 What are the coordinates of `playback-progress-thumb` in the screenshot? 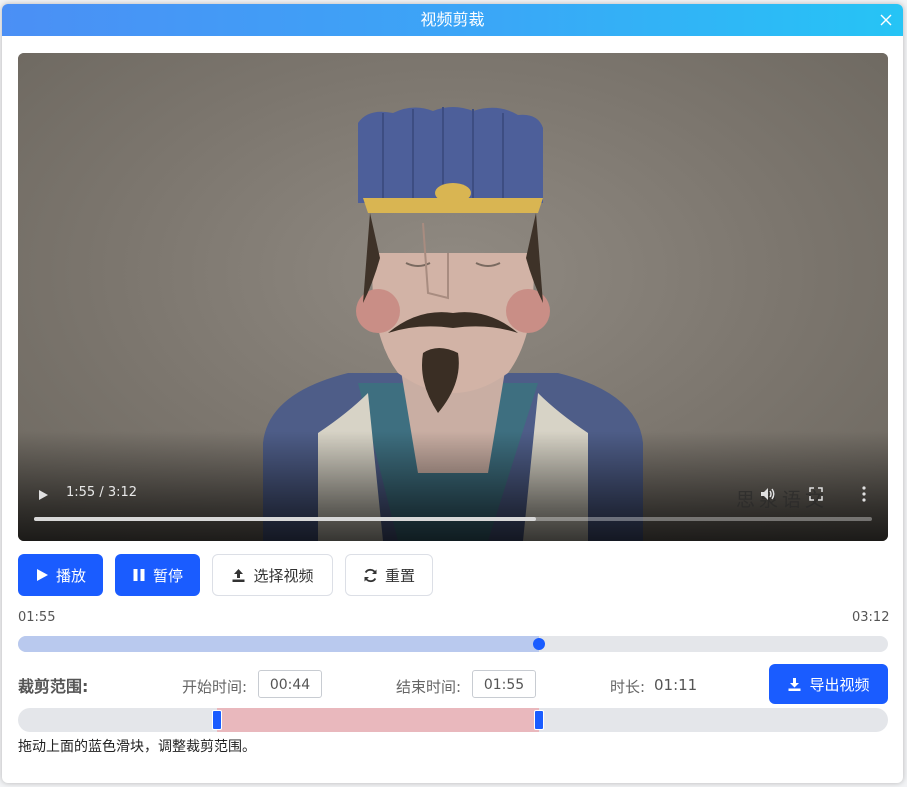 It's located at (539, 644).